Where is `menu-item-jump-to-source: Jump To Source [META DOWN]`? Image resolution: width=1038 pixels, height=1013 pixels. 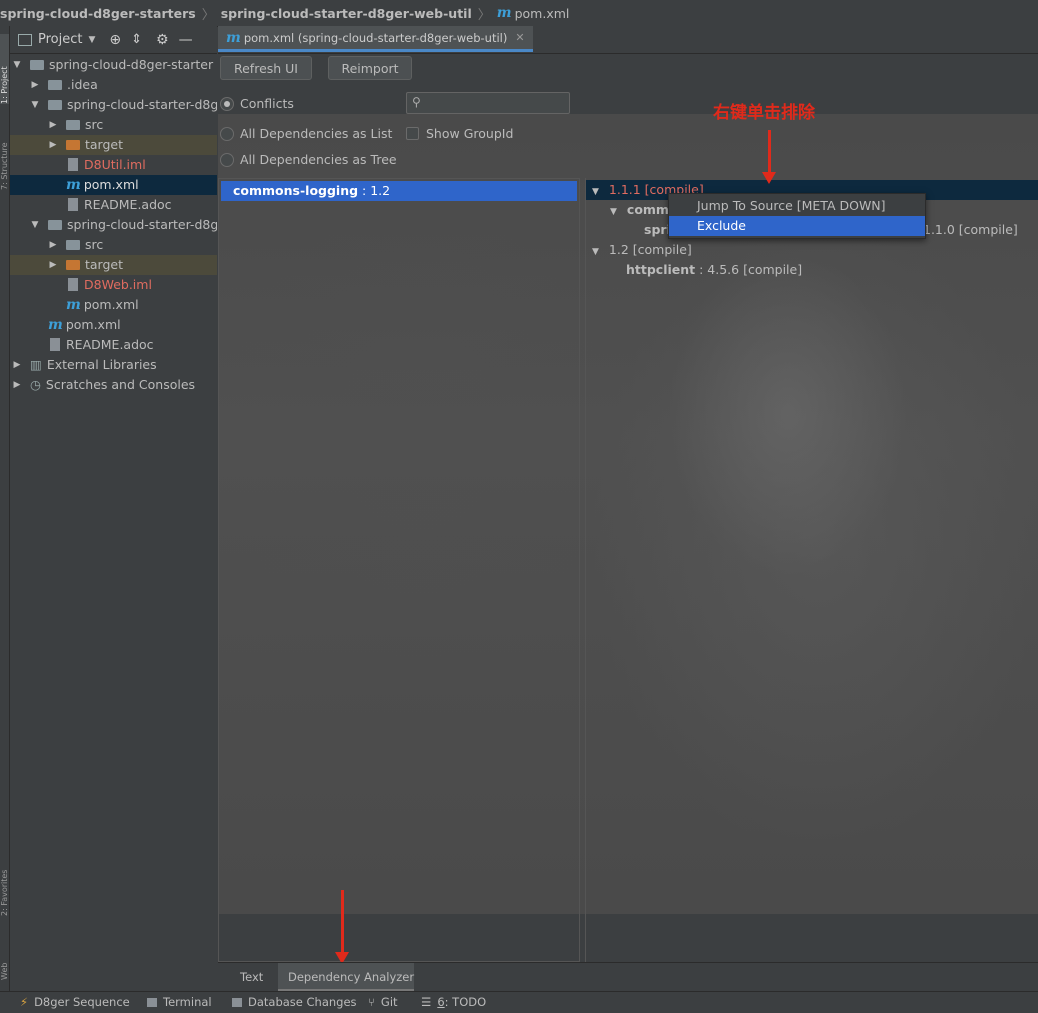 menu-item-jump-to-source: Jump To Source [META DOWN] is located at coordinates (797, 206).